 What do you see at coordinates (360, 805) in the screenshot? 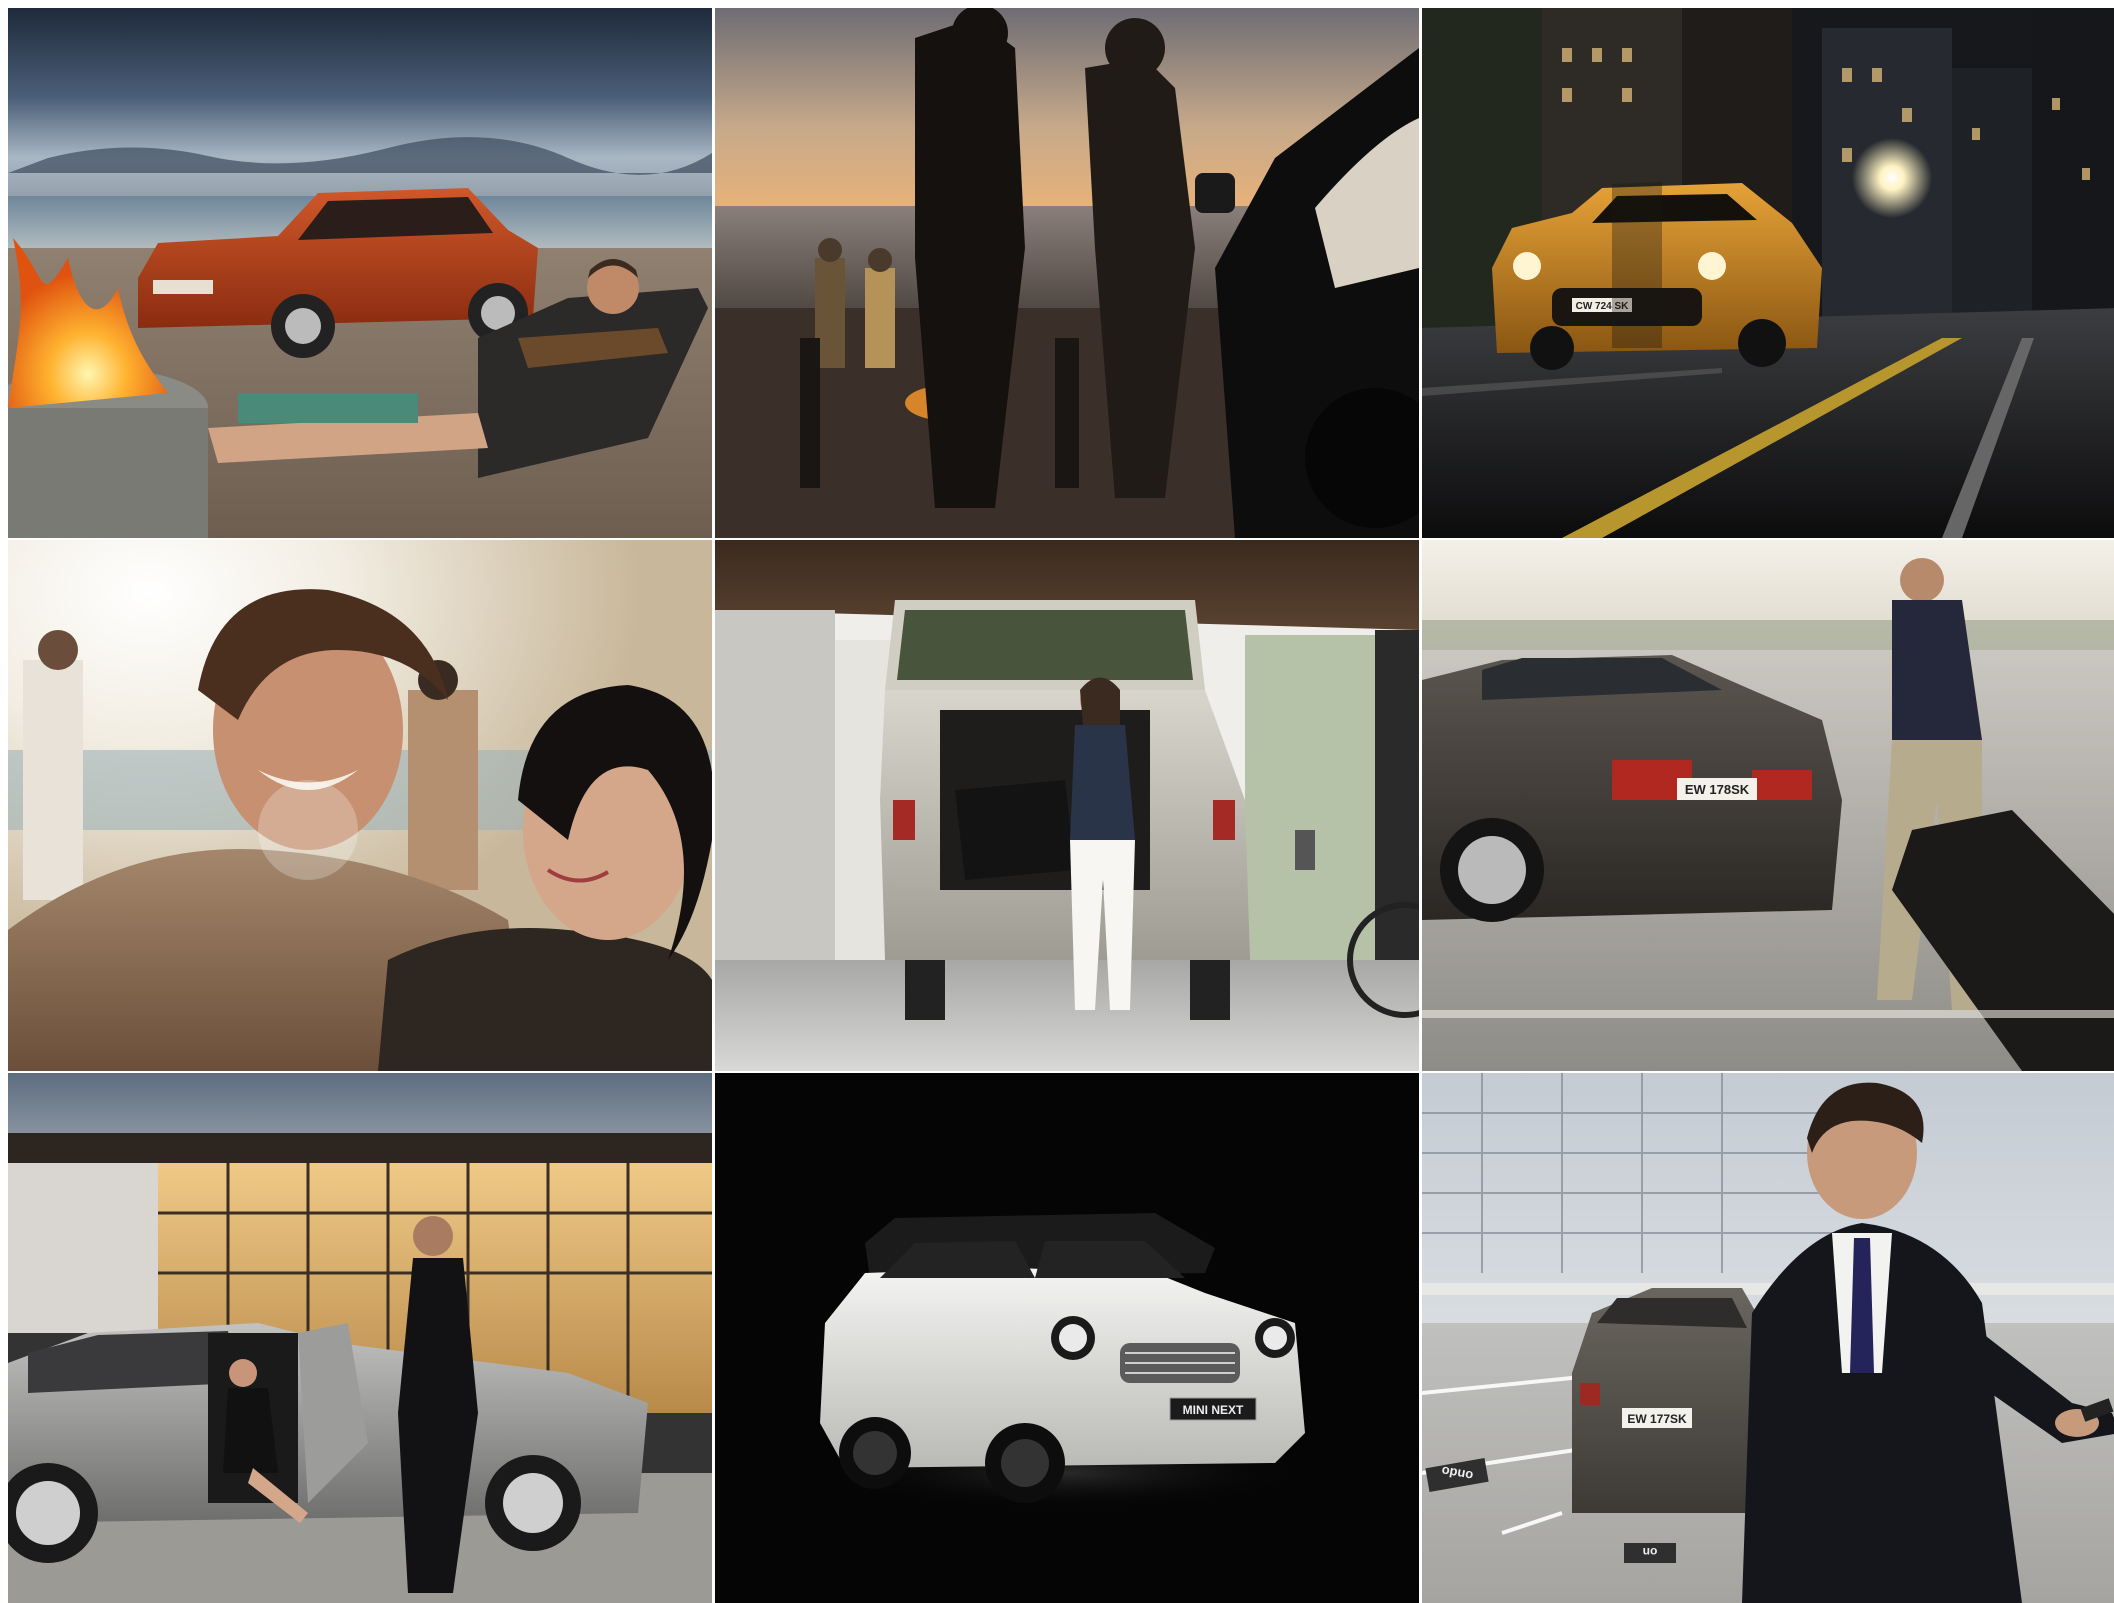
I see `photo-couple-smiling-sunlight` at bounding box center [360, 805].